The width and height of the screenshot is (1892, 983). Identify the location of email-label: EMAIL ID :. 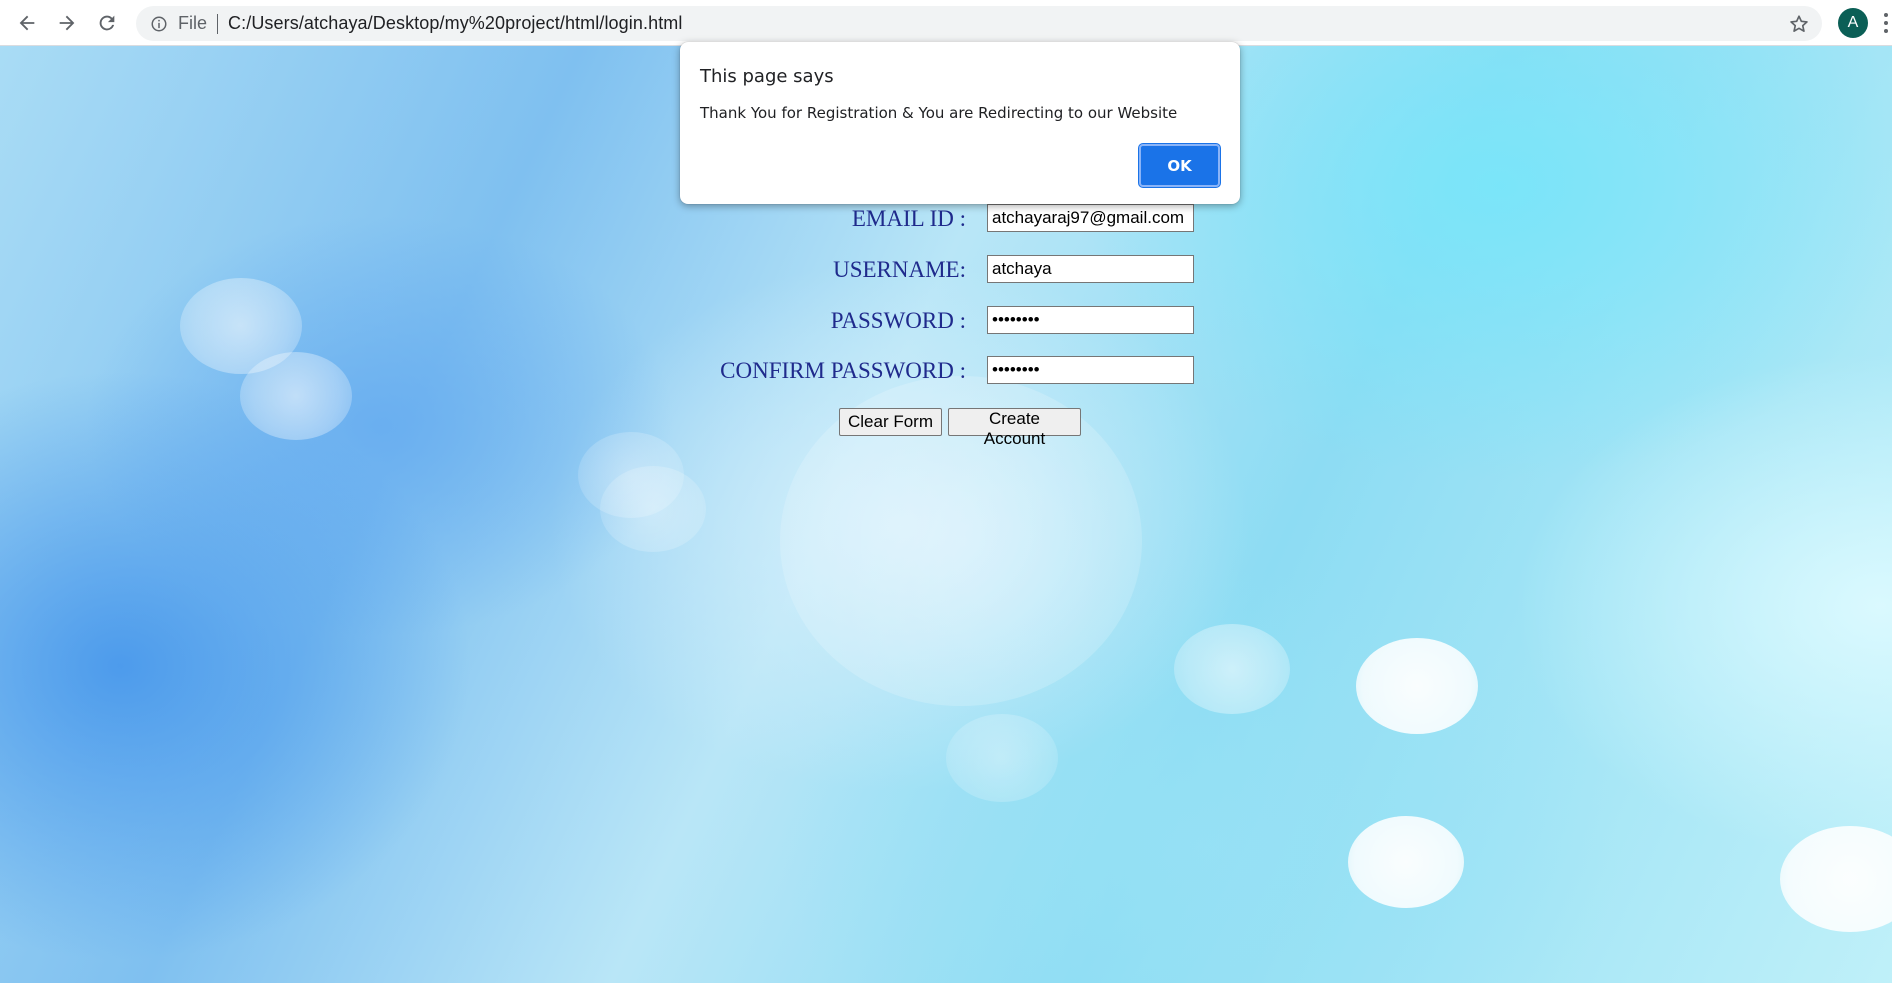
(908, 218).